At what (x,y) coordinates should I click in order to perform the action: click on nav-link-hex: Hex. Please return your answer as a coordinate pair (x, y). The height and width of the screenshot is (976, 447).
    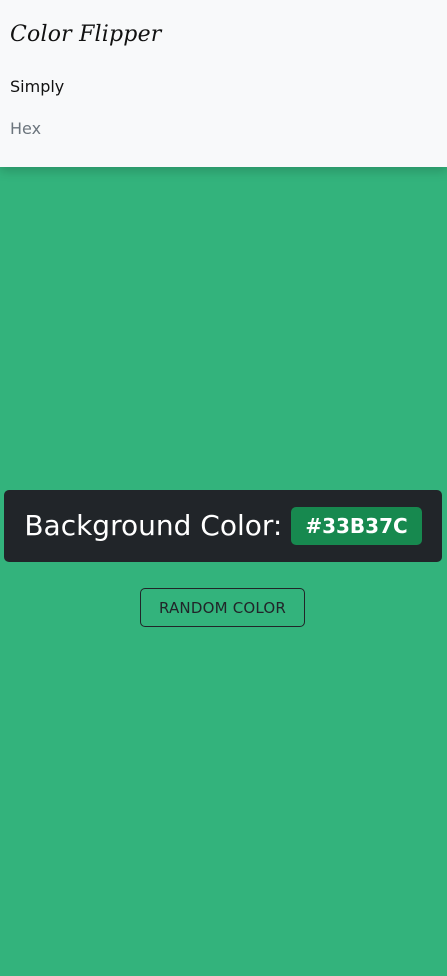
    Looking at the image, I should click on (25, 128).